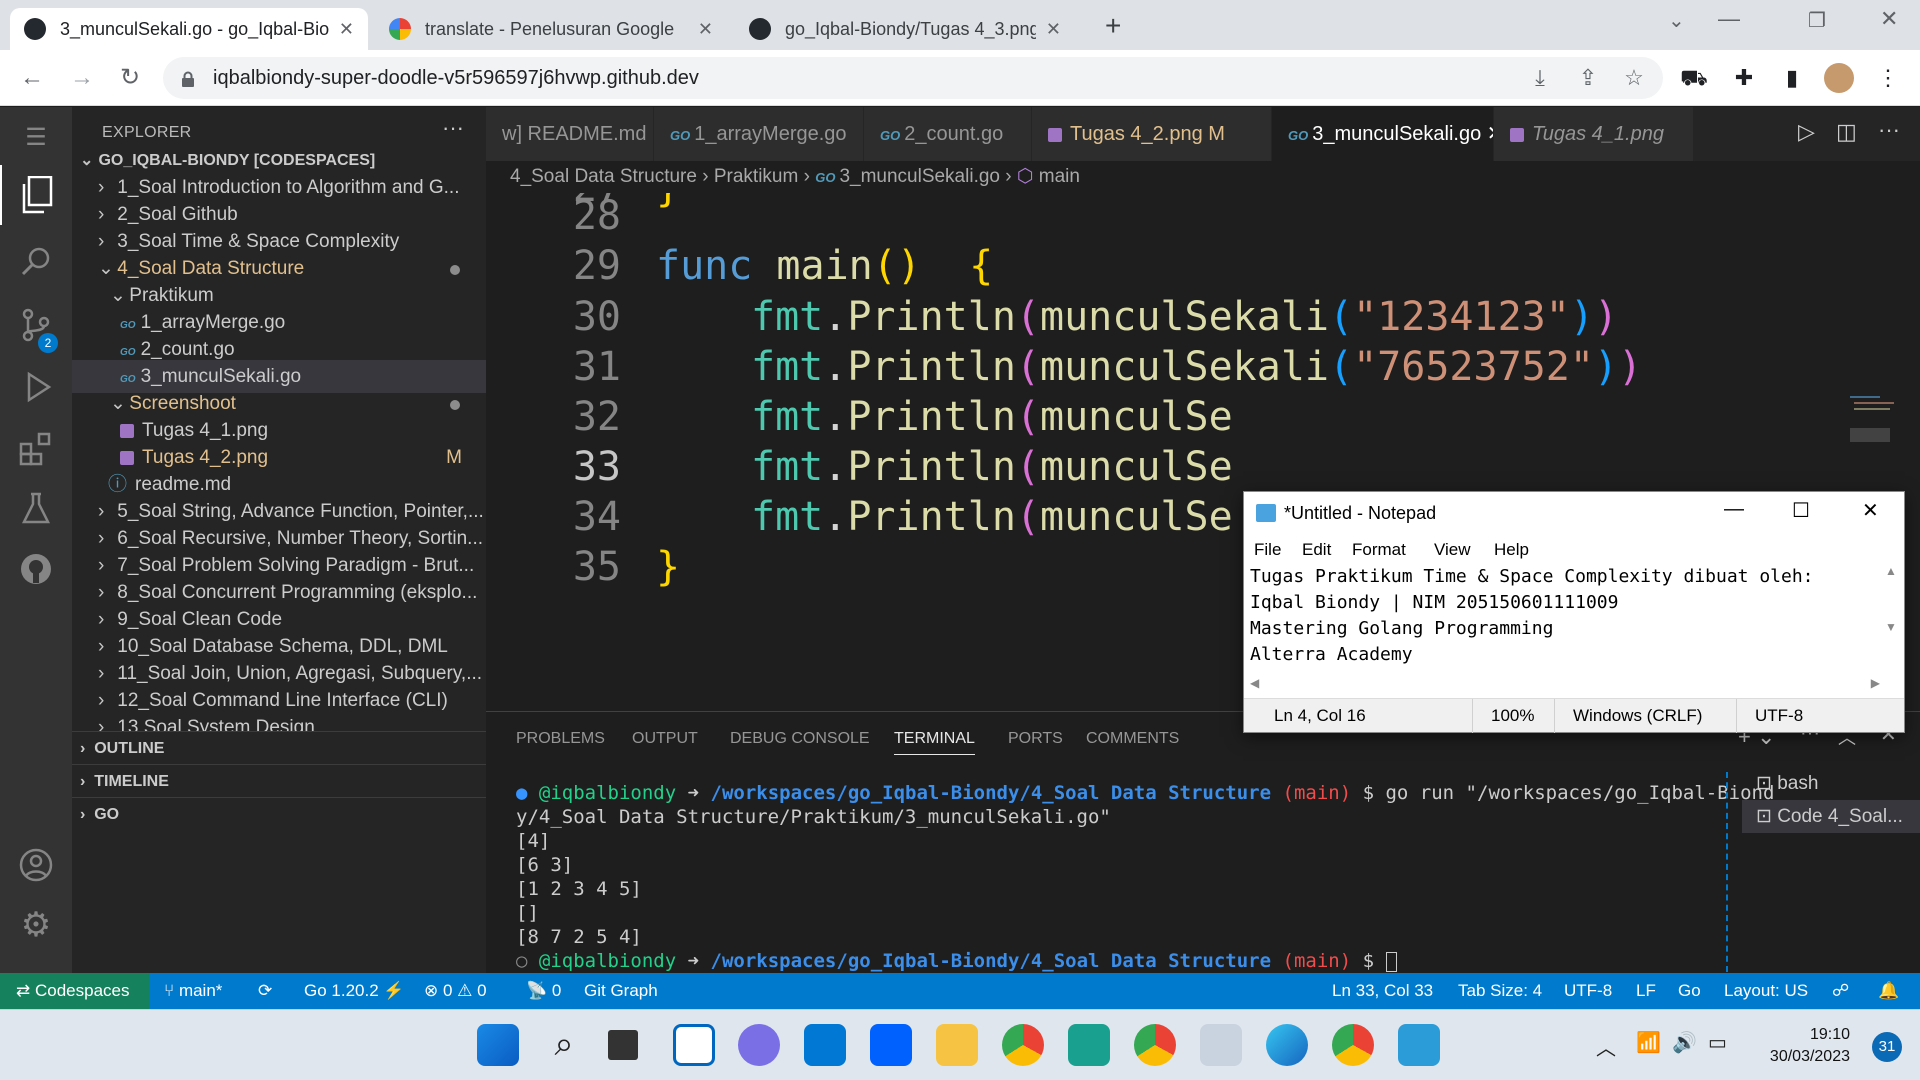 This screenshot has height=1080, width=1920. Describe the element at coordinates (1500, 991) in the screenshot. I see `tab-size: Tab Size: 4` at that location.